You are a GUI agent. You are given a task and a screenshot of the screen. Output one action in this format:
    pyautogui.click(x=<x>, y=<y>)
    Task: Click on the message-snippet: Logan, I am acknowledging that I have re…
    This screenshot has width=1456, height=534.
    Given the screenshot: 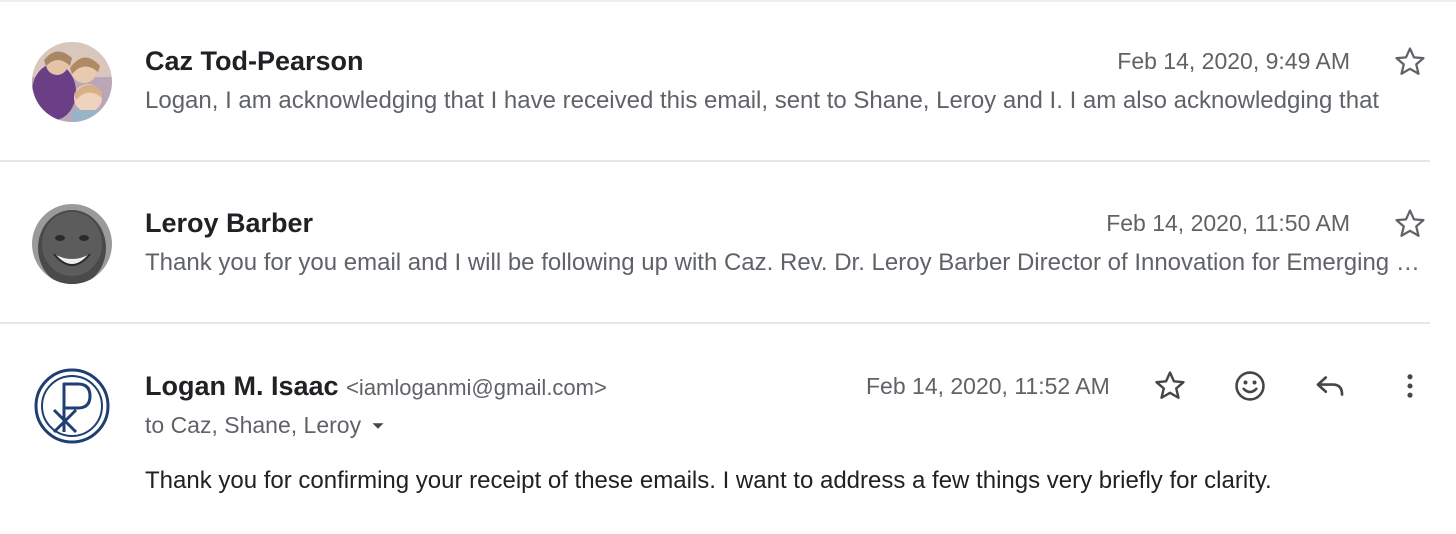 What is the action you would take?
    pyautogui.click(x=762, y=100)
    